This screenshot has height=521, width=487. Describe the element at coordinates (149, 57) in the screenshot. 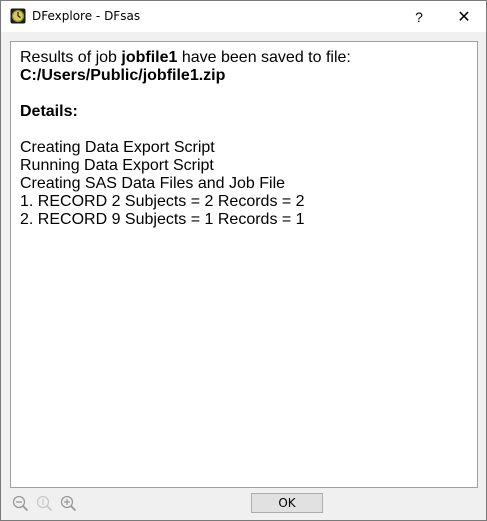

I see `job-name: jobfile1` at that location.